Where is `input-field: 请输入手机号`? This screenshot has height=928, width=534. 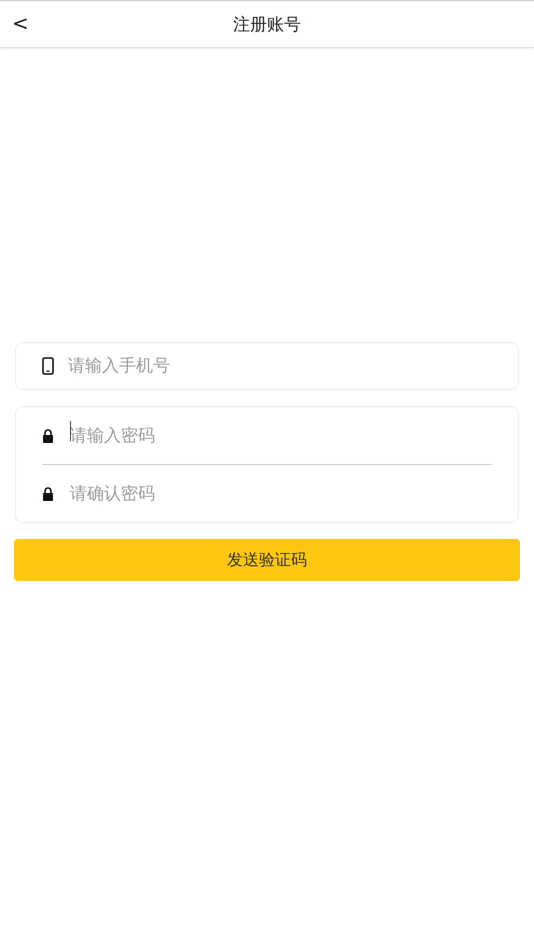
input-field: 请输入手机号 is located at coordinates (280, 366).